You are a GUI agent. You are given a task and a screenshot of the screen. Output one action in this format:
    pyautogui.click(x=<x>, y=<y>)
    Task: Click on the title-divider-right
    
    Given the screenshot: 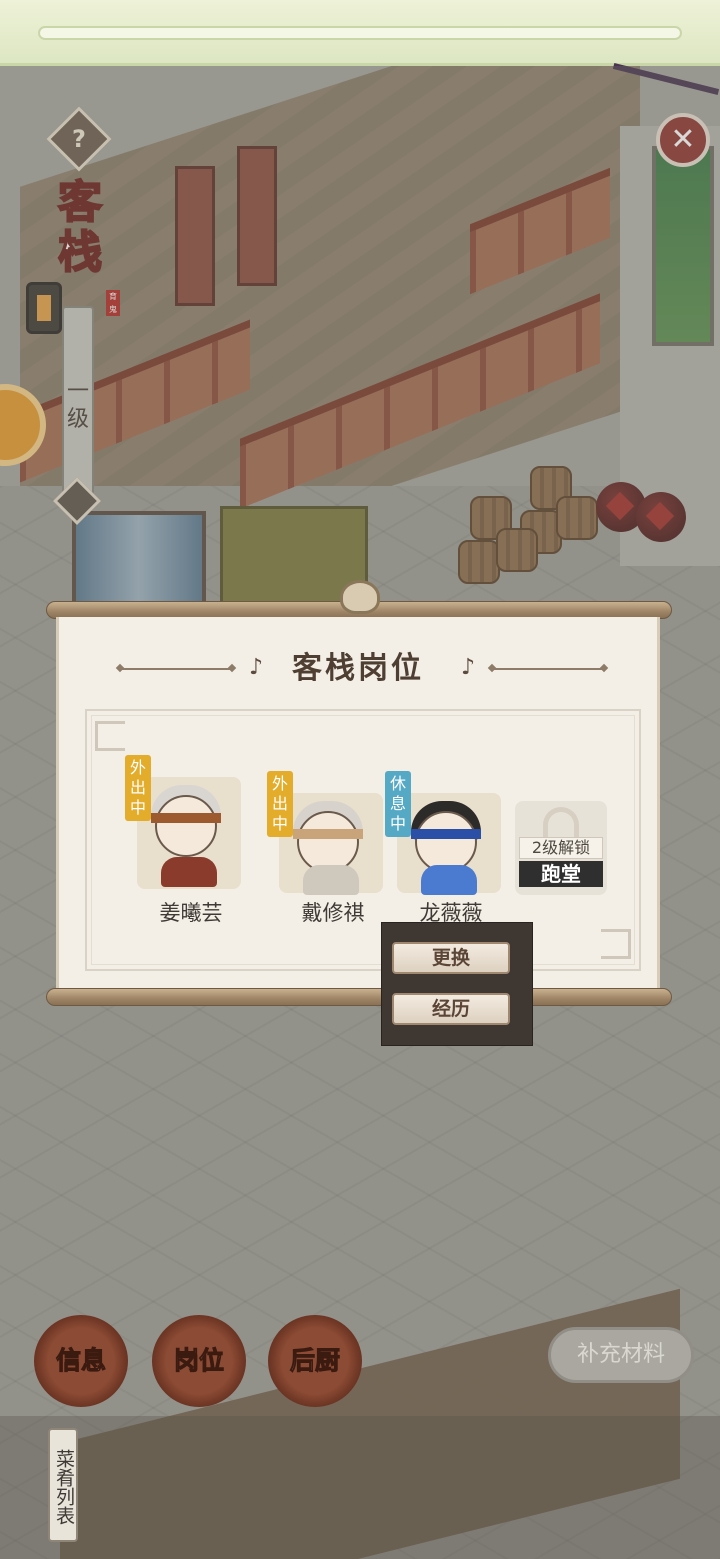 What is the action you would take?
    pyautogui.click(x=548, y=669)
    